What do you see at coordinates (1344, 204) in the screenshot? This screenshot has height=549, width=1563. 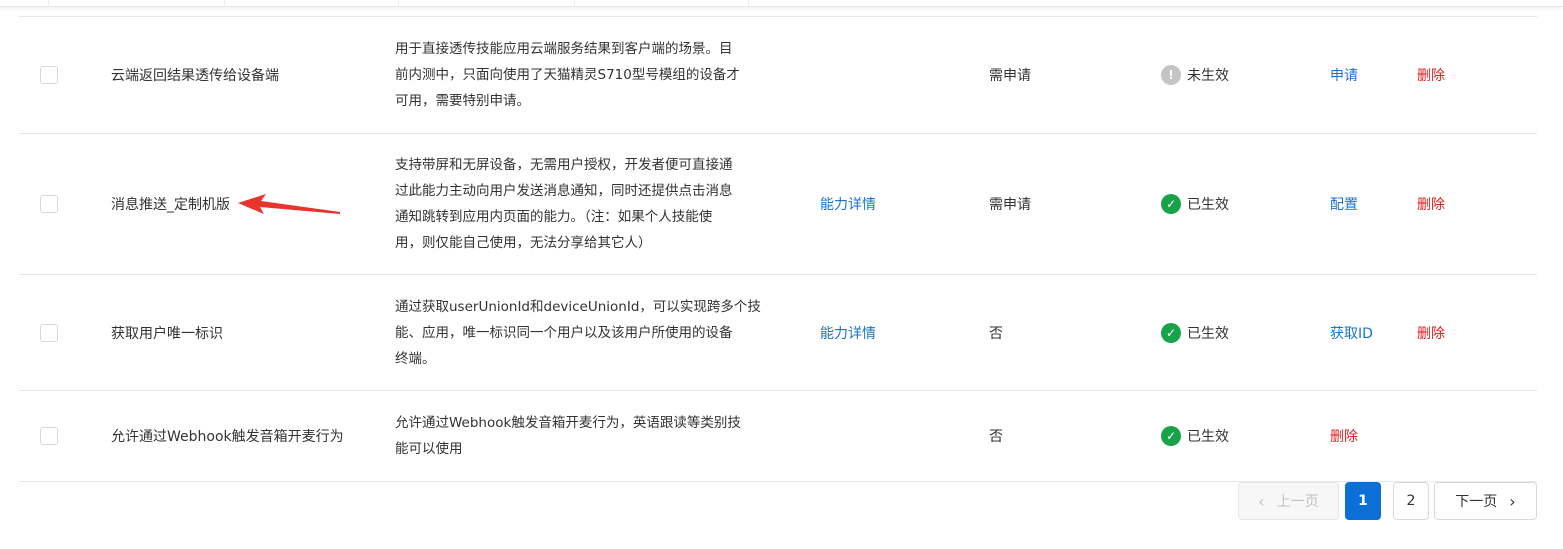 I see `configure-link: 配置` at bounding box center [1344, 204].